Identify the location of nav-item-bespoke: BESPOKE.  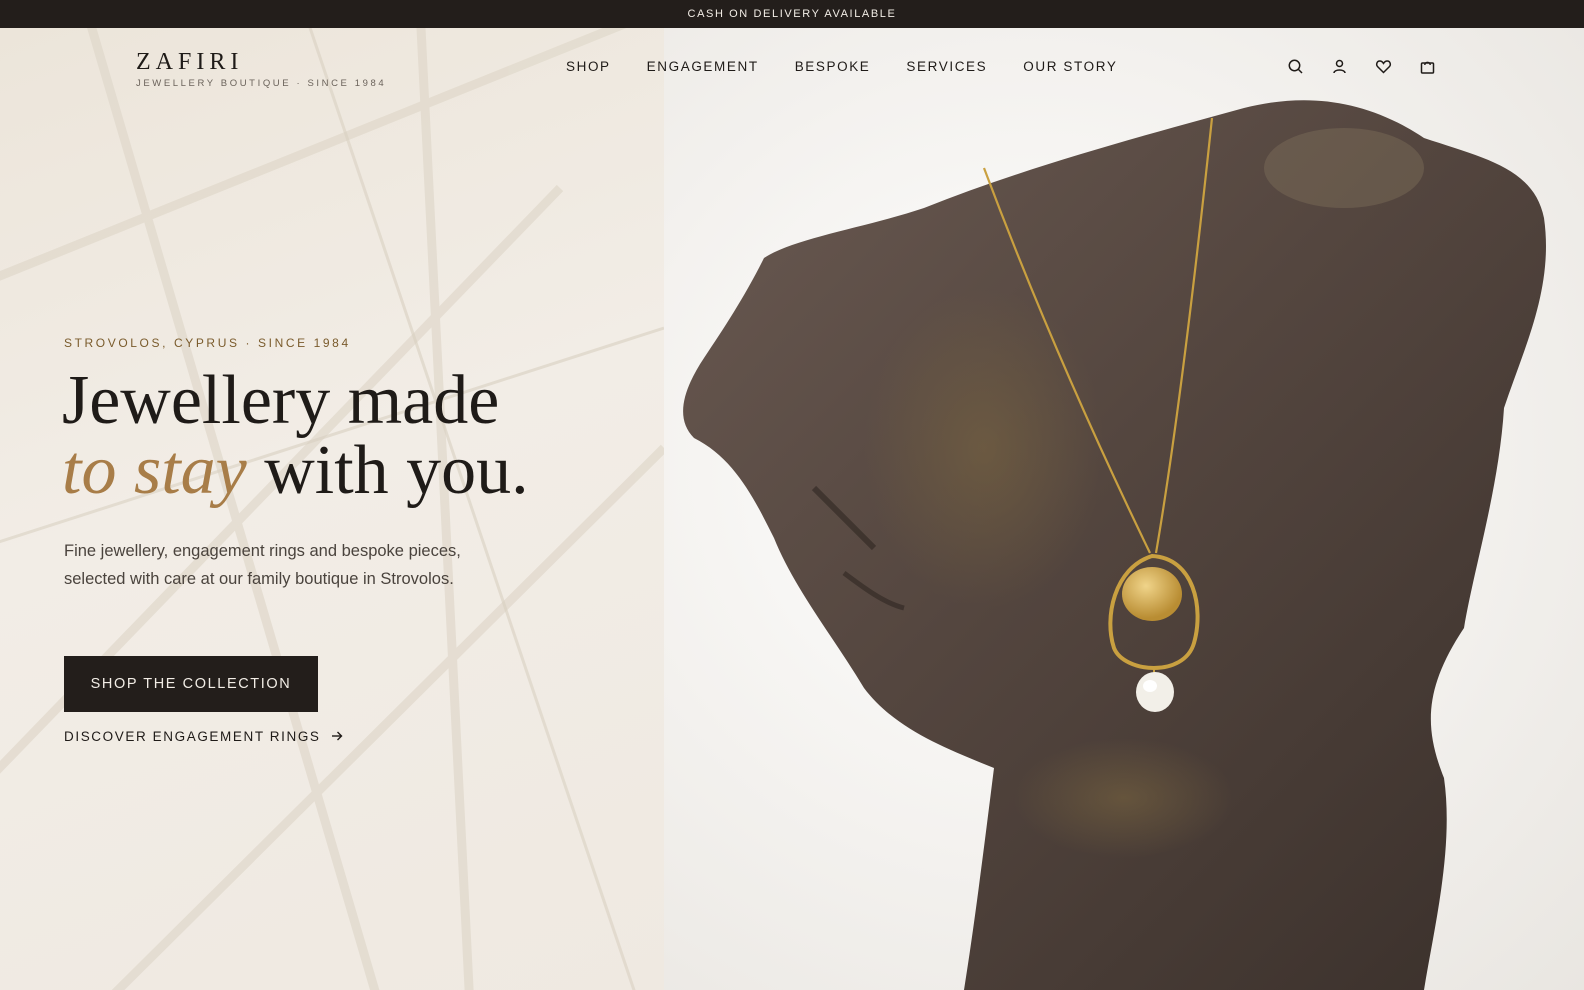
(833, 66).